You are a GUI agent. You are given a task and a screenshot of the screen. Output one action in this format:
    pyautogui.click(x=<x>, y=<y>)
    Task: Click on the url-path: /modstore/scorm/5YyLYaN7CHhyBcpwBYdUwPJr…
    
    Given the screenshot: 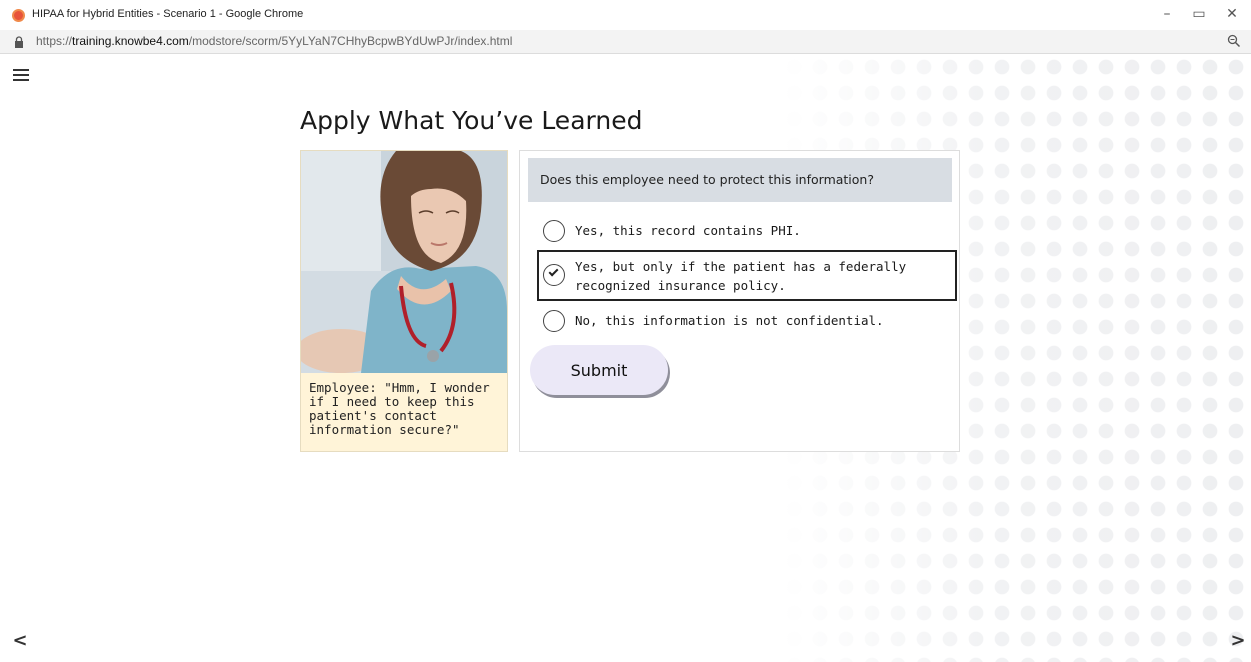 What is the action you would take?
    pyautogui.click(x=350, y=41)
    